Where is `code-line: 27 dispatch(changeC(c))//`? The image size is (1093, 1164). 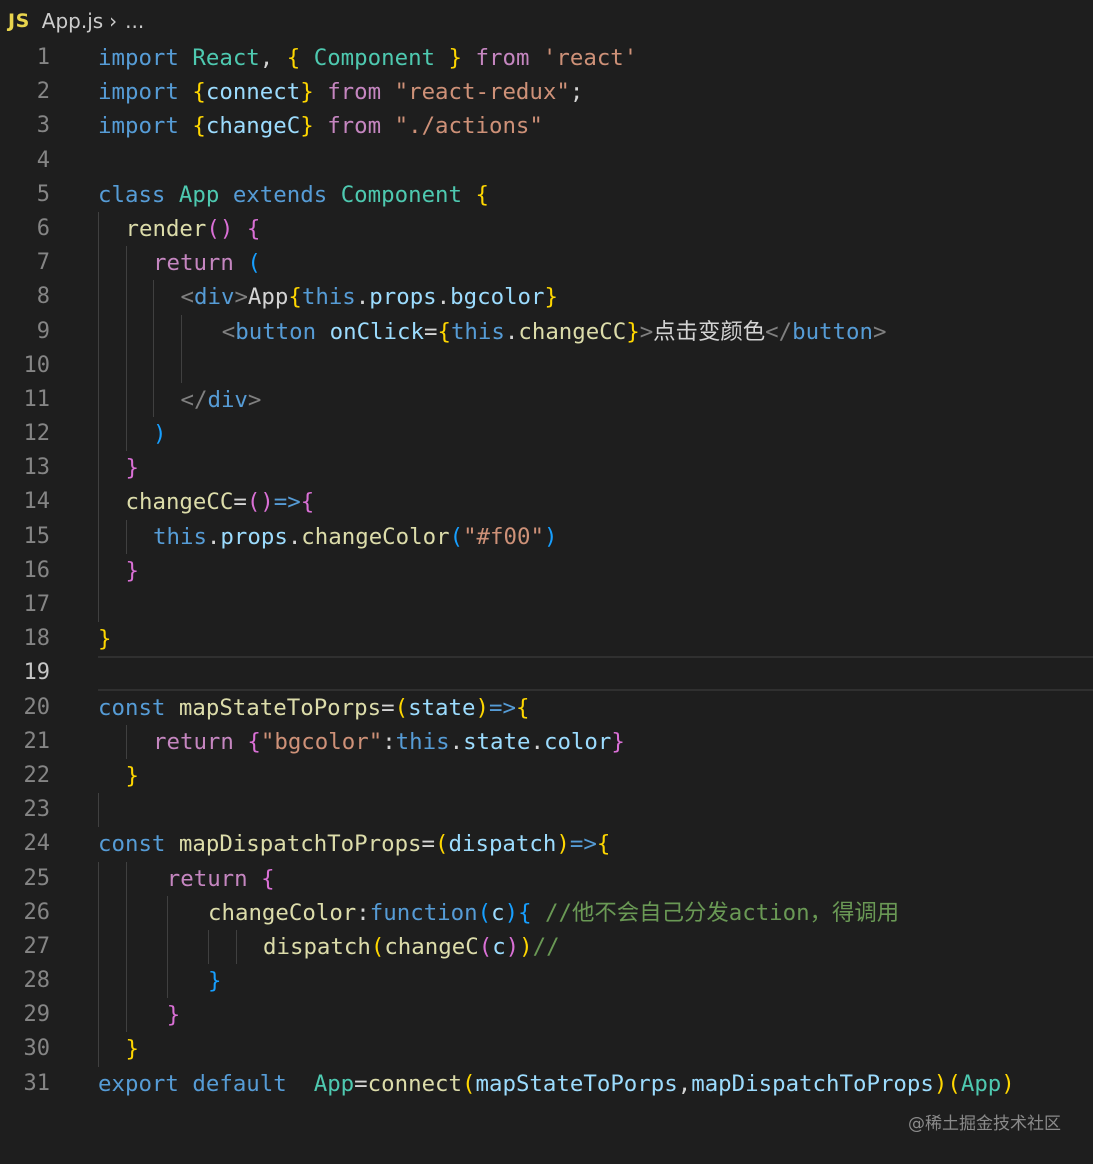 code-line: 27 dispatch(changeC(c))// is located at coordinates (546, 947).